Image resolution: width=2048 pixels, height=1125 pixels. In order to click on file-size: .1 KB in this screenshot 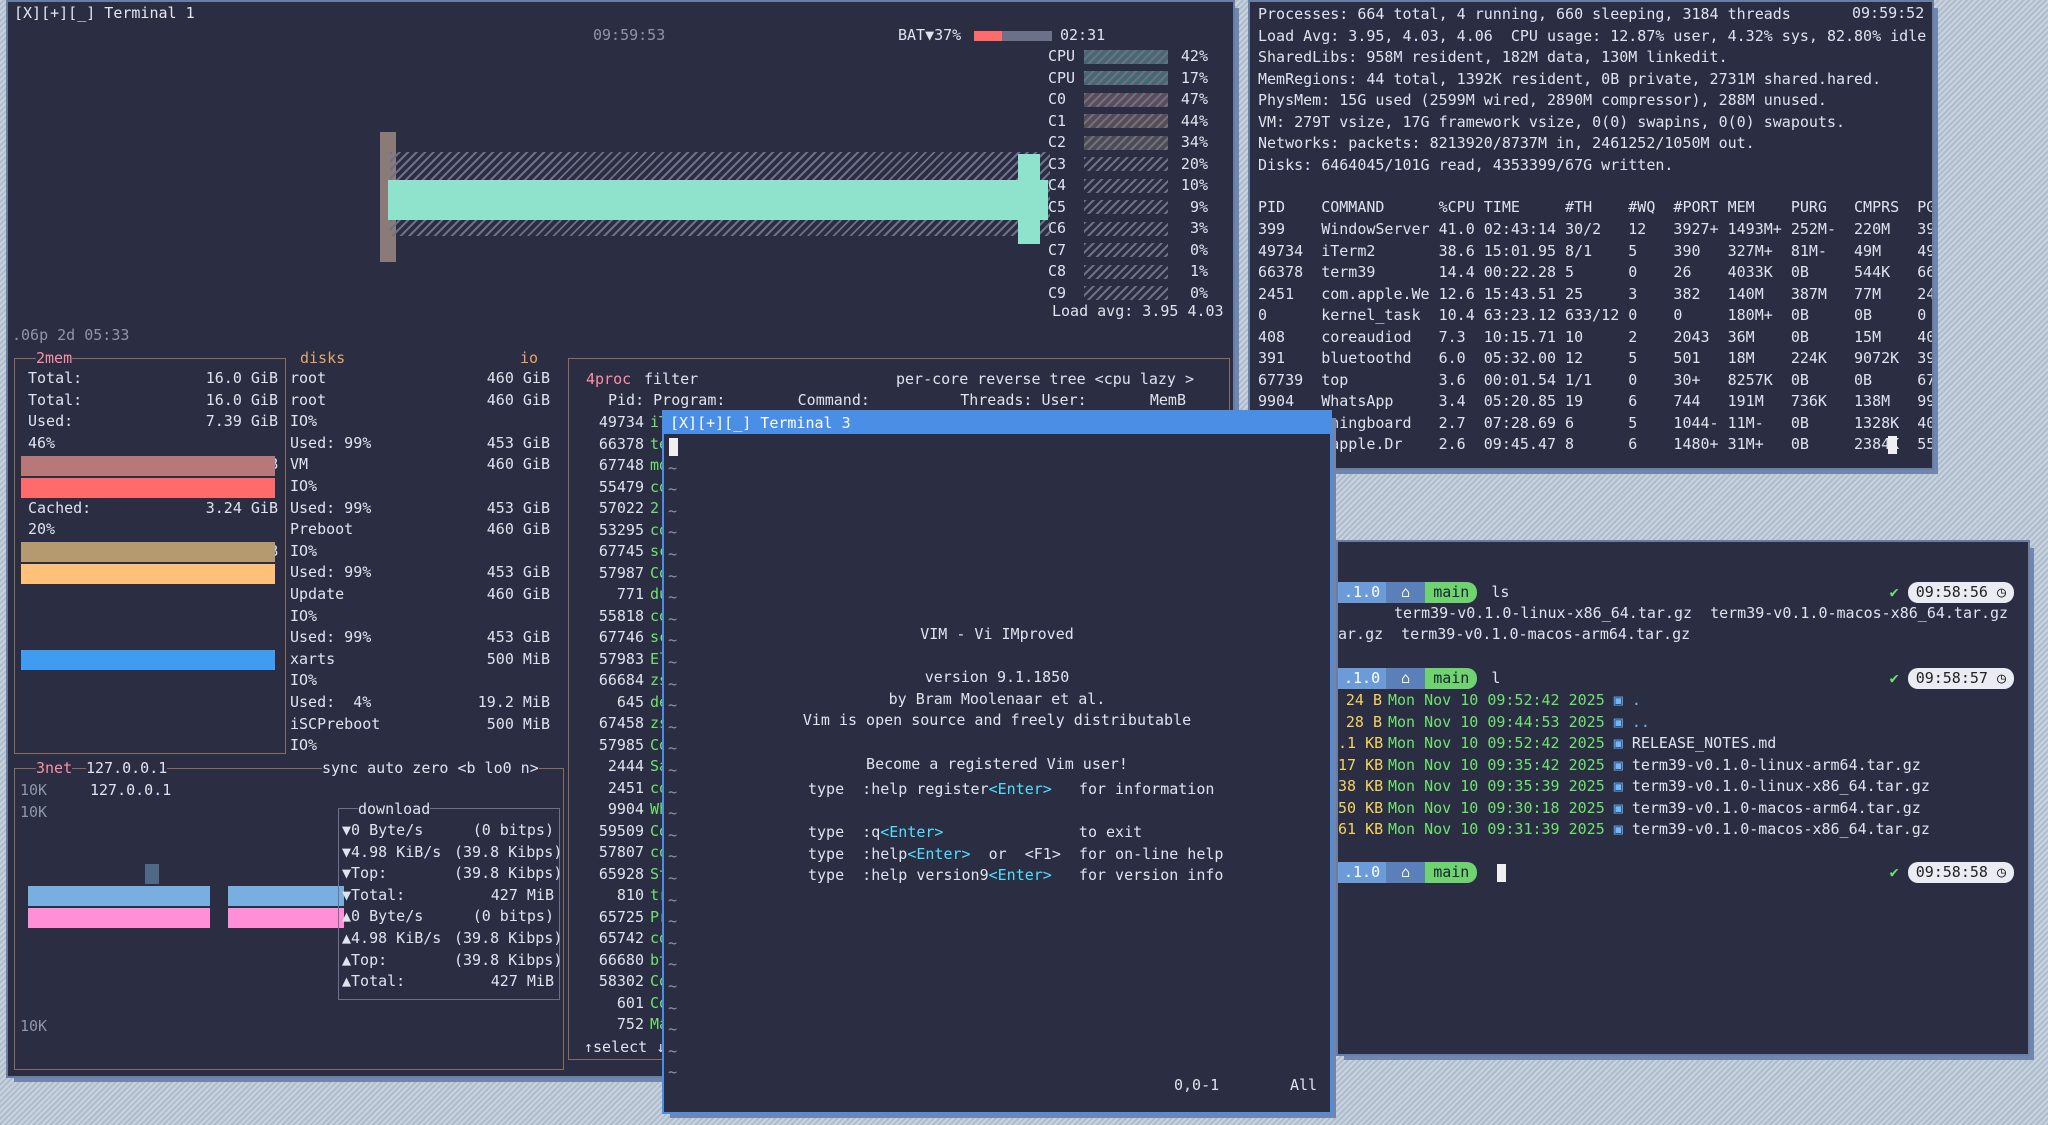, I will do `click(1361, 743)`.